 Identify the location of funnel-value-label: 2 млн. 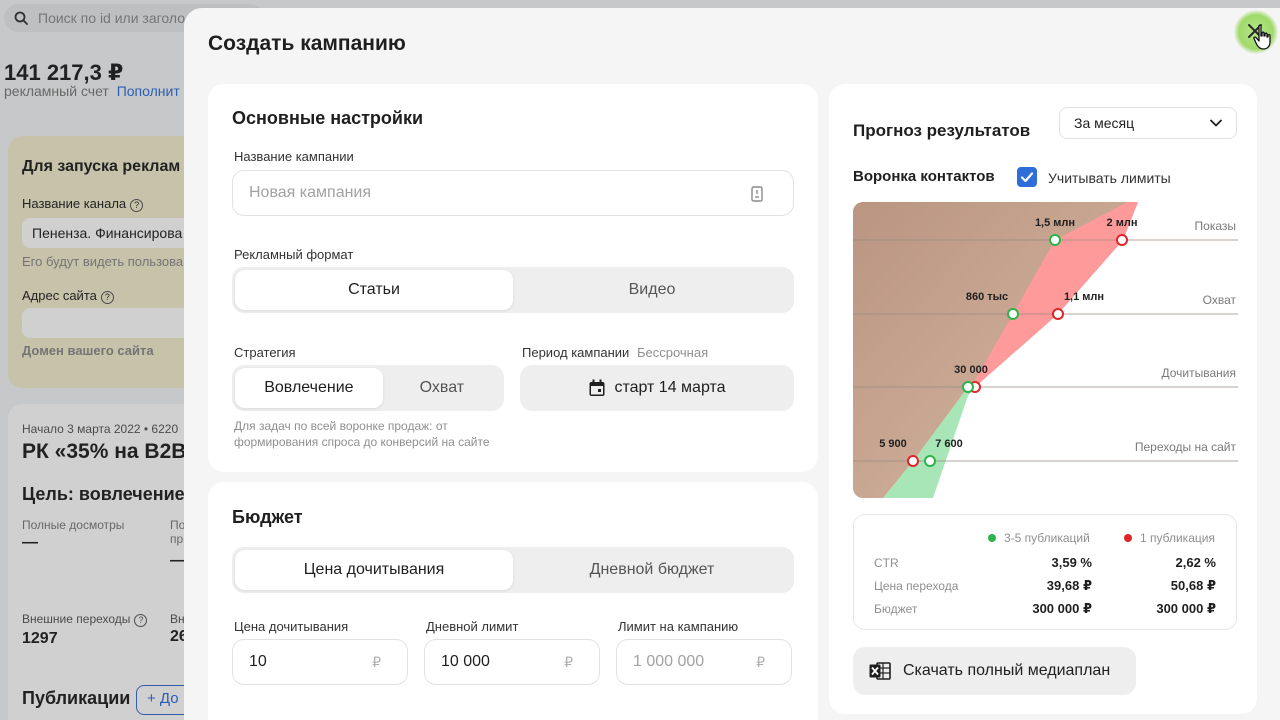
(1122, 223).